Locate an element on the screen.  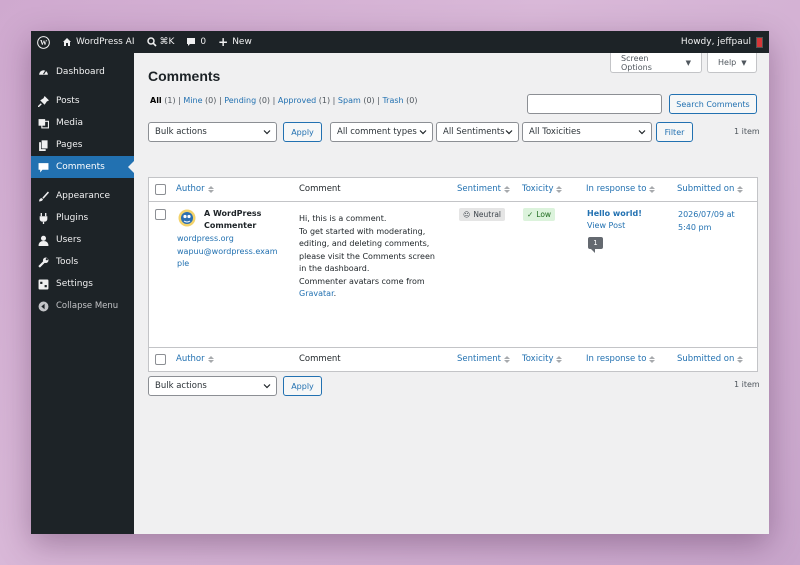
apply-button: Apply is located at coordinates (302, 132).